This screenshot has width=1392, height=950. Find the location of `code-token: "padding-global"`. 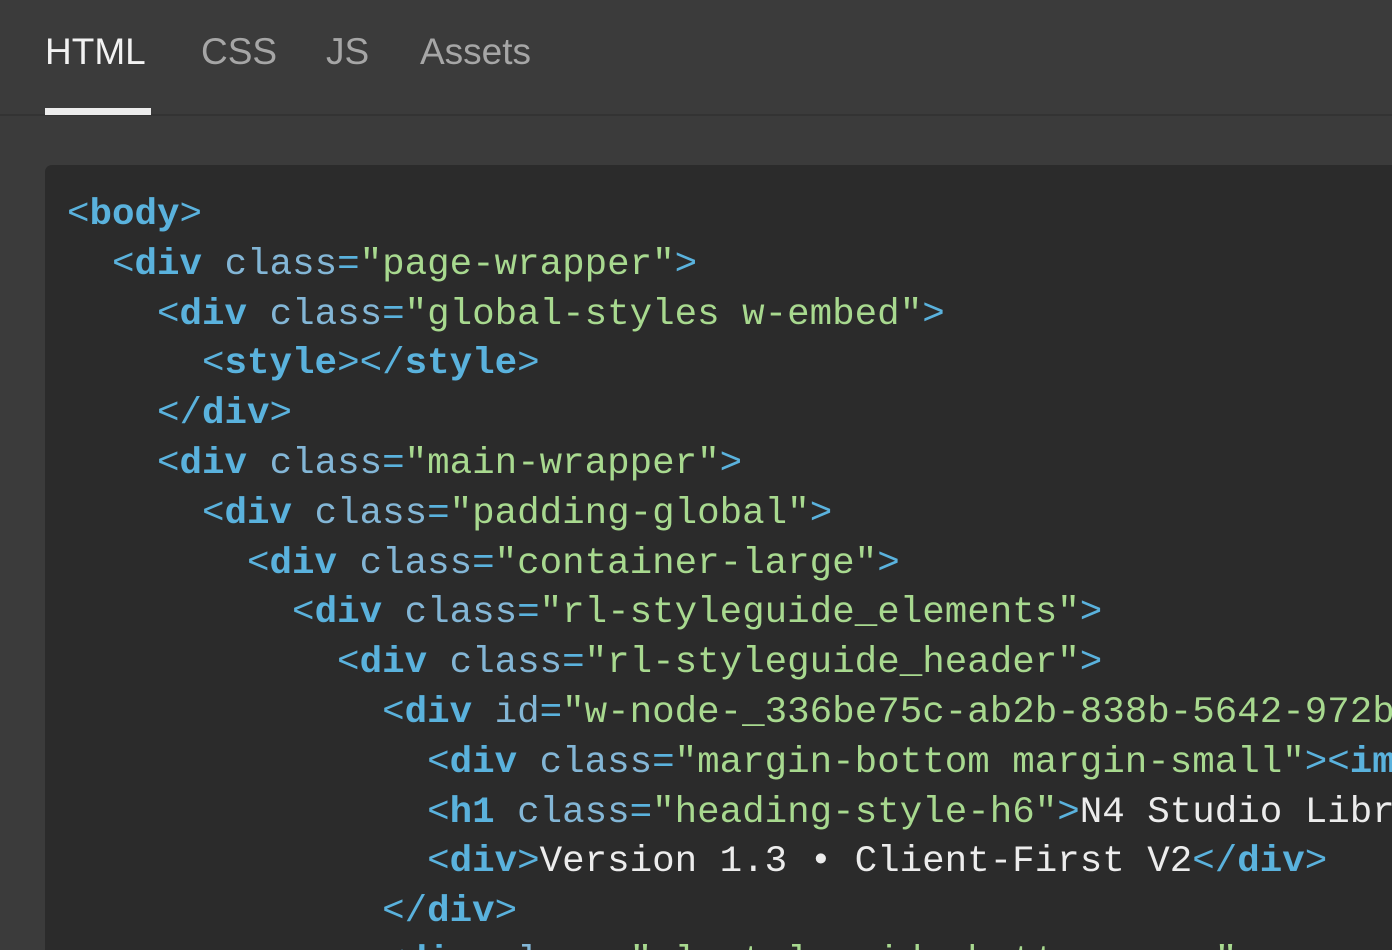

code-token: "padding-global" is located at coordinates (629, 513).